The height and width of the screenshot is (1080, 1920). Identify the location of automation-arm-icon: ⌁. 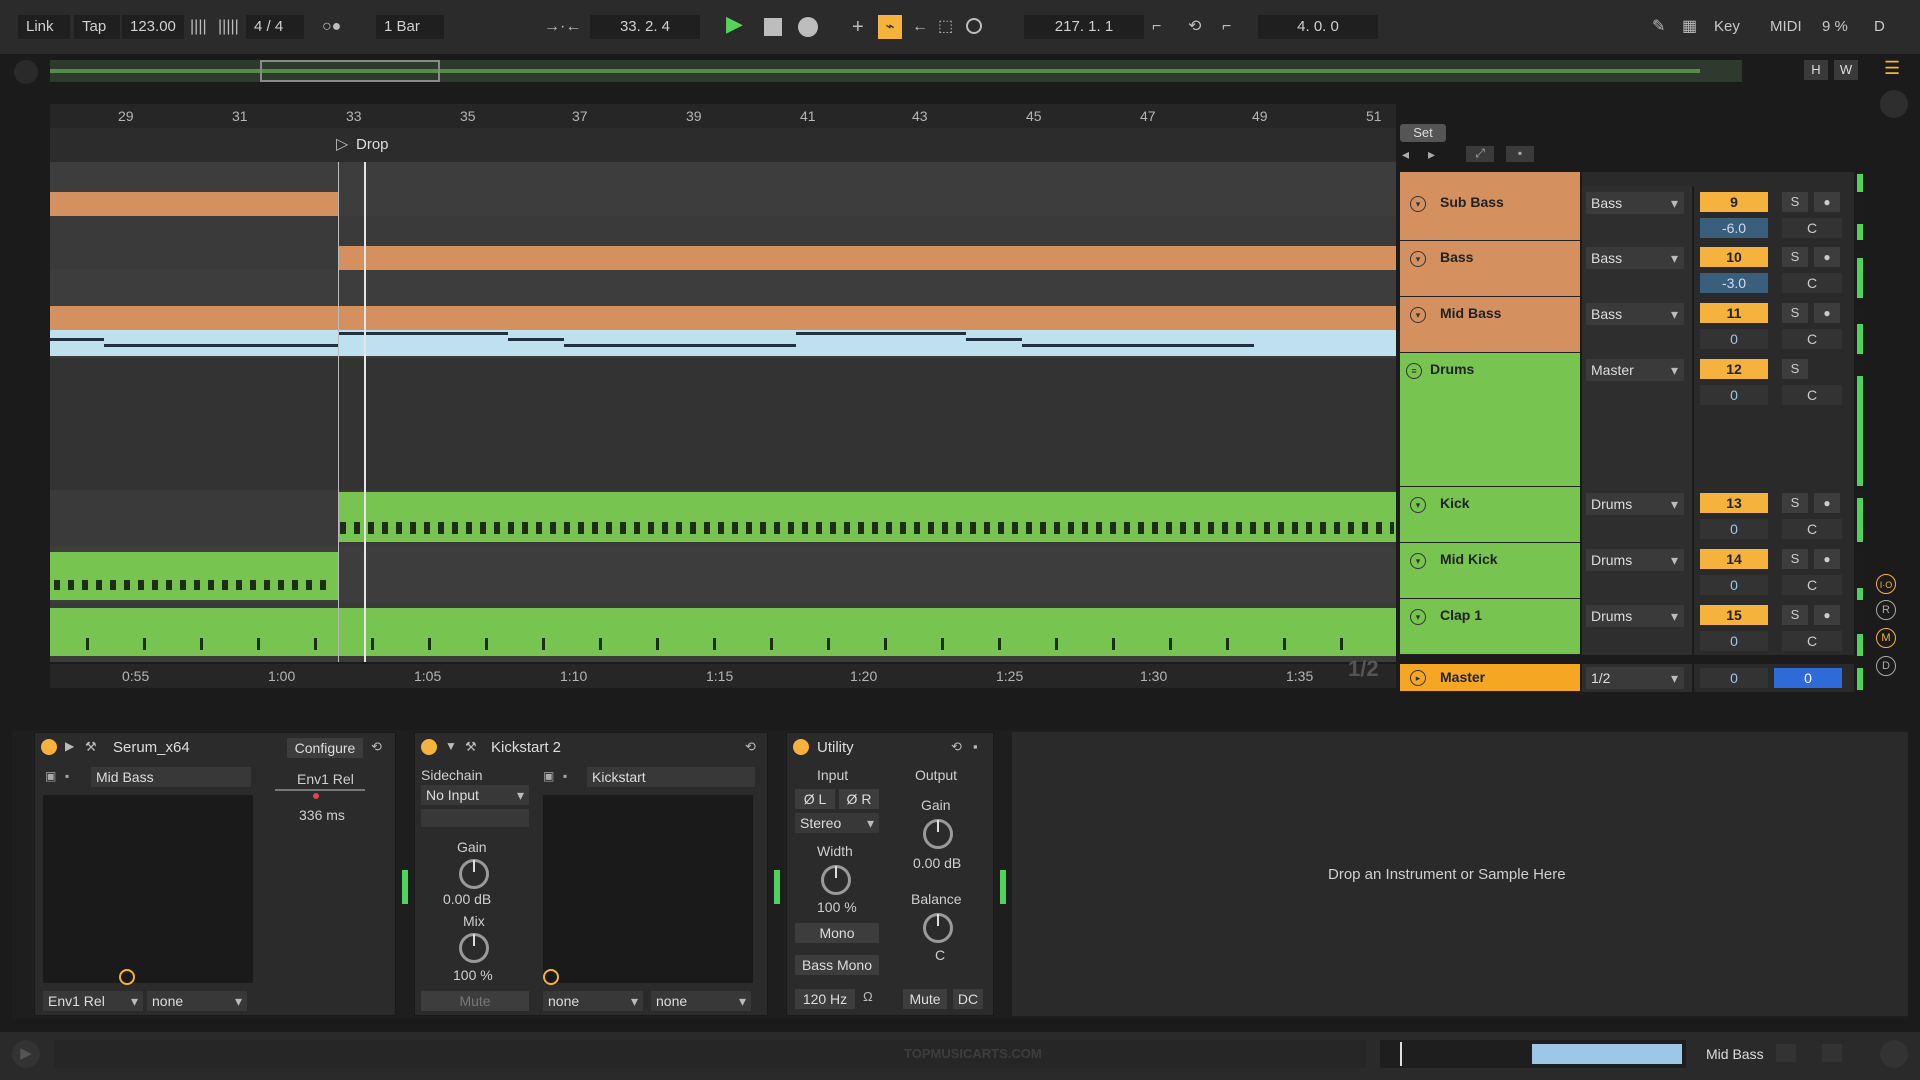
(890, 27).